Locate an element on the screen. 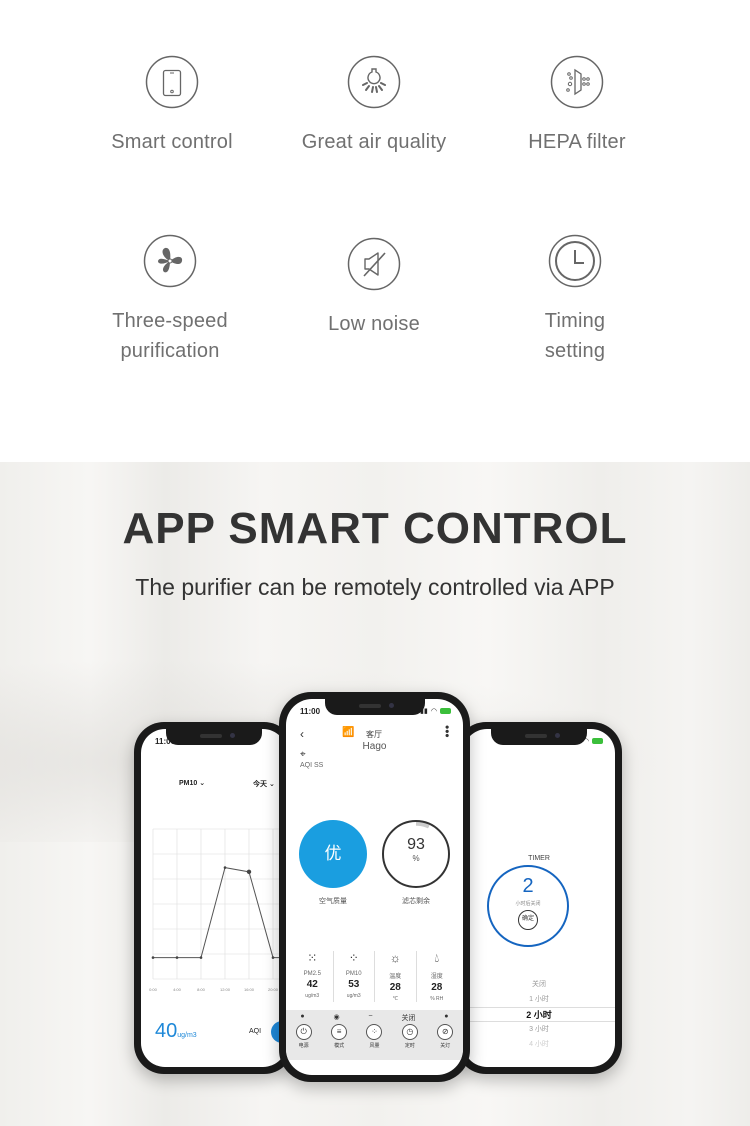 This screenshot has width=750, height=1126. control-status-row: ● ◉ ~ 关闭 ● is located at coordinates (374, 1017).